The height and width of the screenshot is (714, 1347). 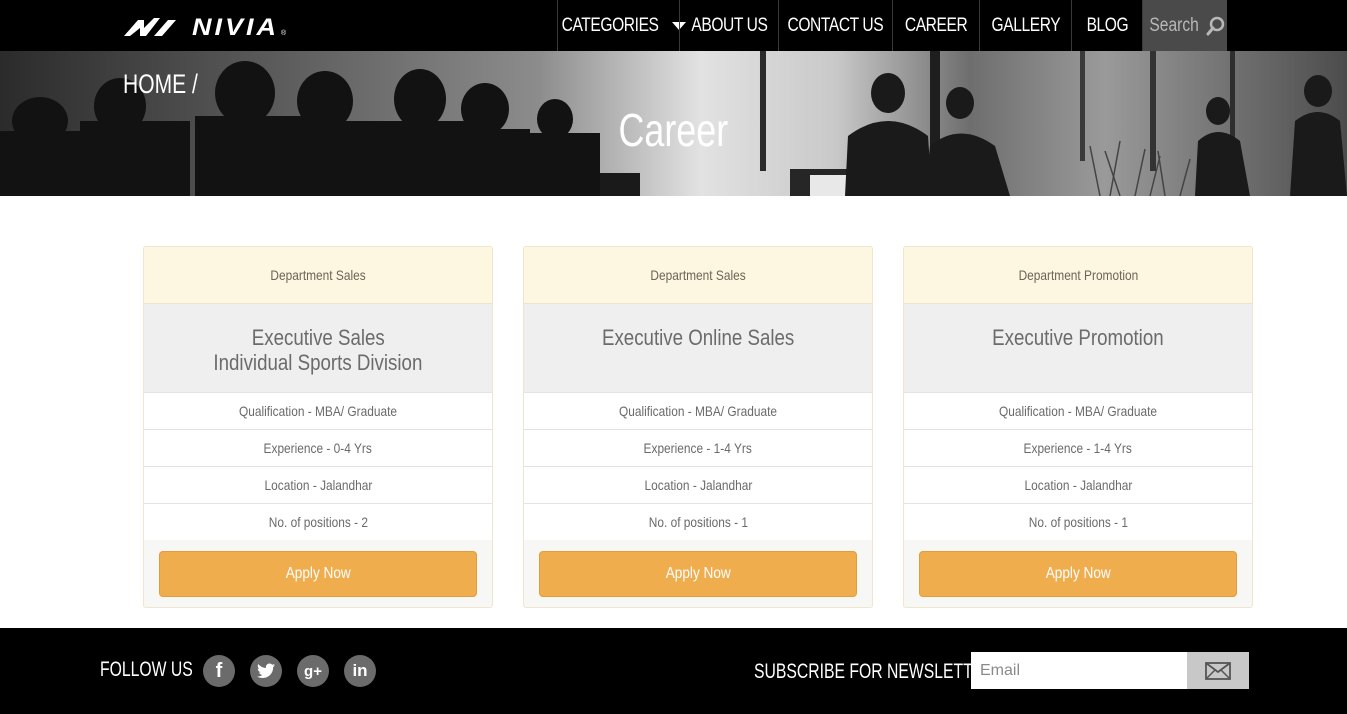 I want to click on breadcrumb-home: HOME /, so click(x=160, y=84).